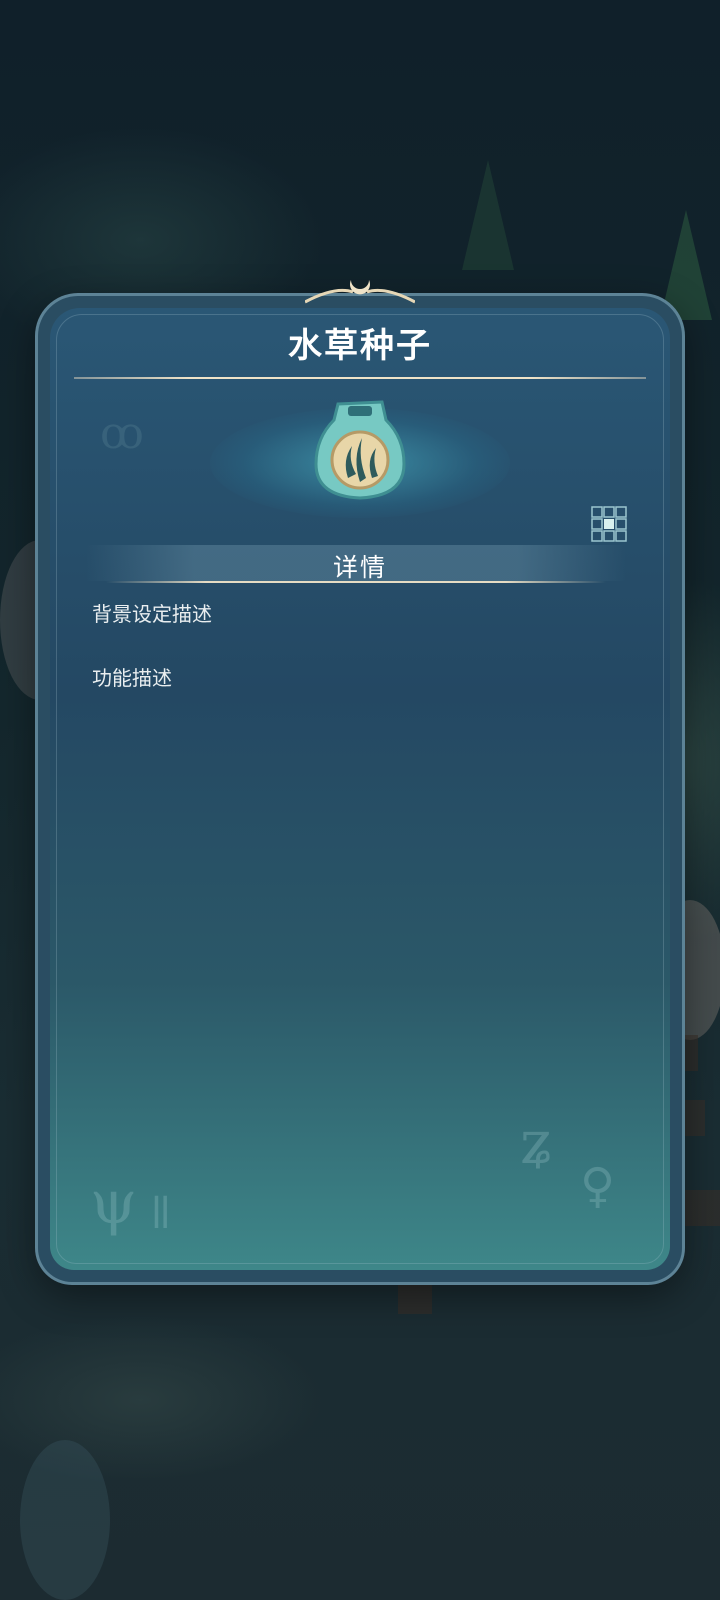 This screenshot has height=1600, width=720. I want to click on decorative-rune: ♀, so click(598, 1186).